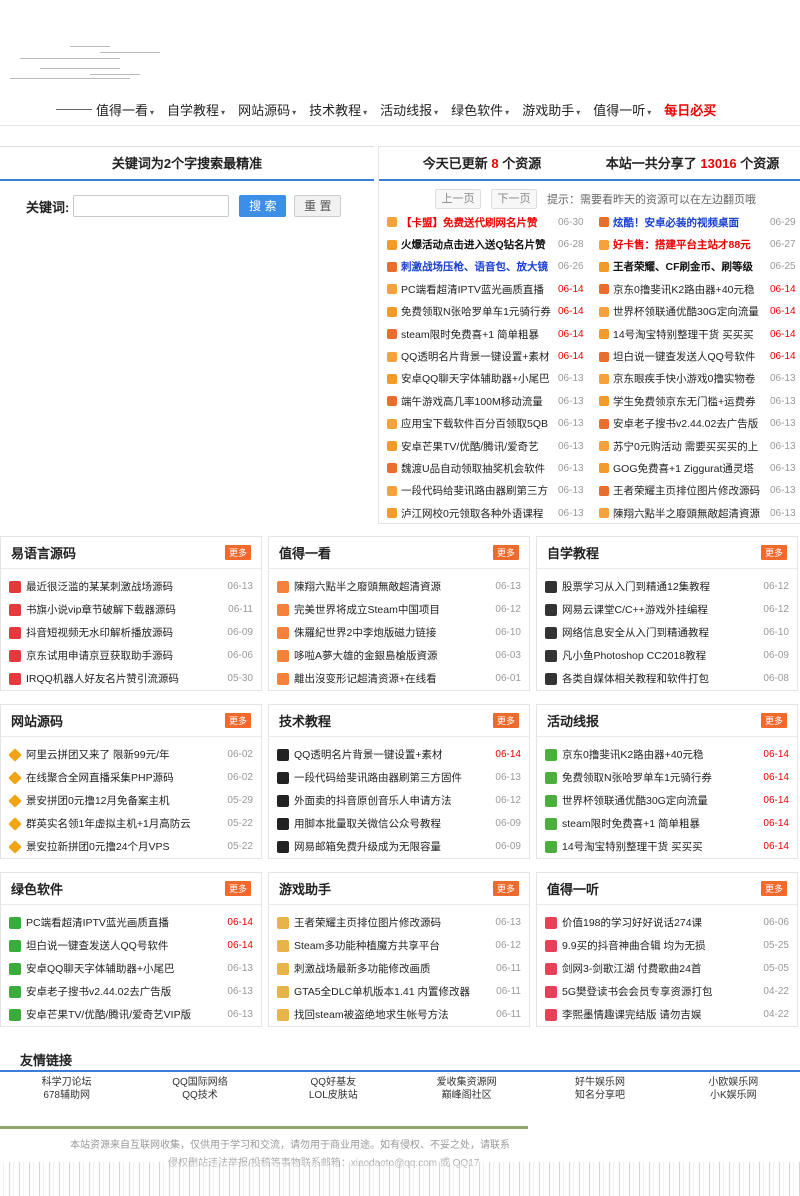 The height and width of the screenshot is (1196, 800). What do you see at coordinates (699, 267) in the screenshot?
I see `resource-item: 王者荣耀、CF刷金币、刷等级 06-25` at bounding box center [699, 267].